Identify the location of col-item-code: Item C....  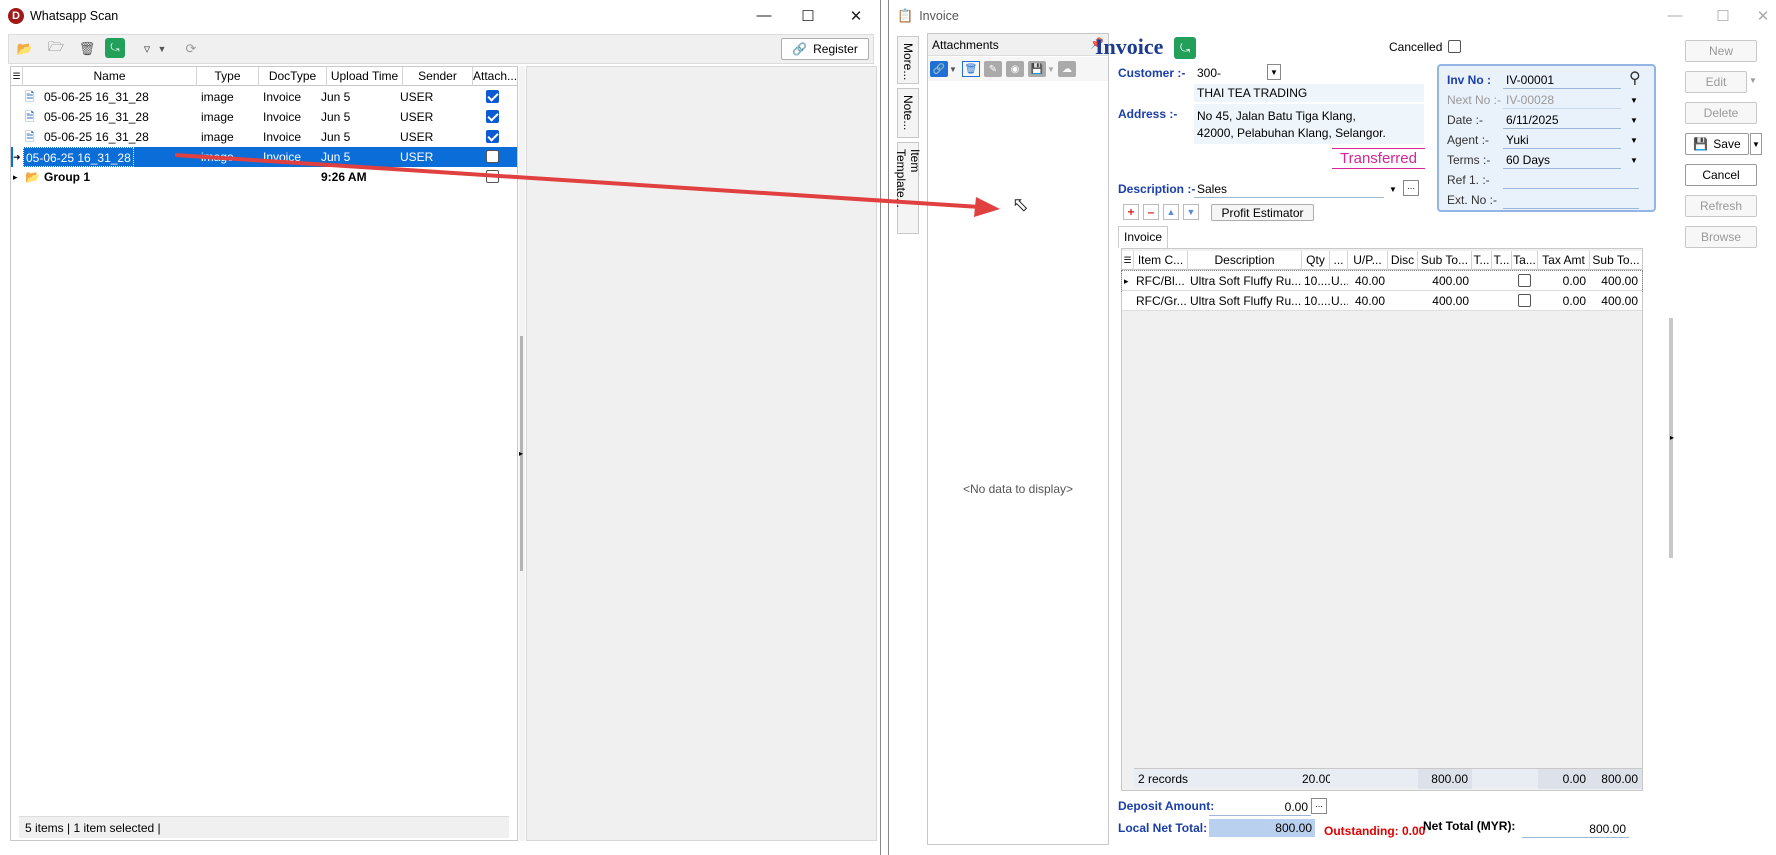
(1161, 260).